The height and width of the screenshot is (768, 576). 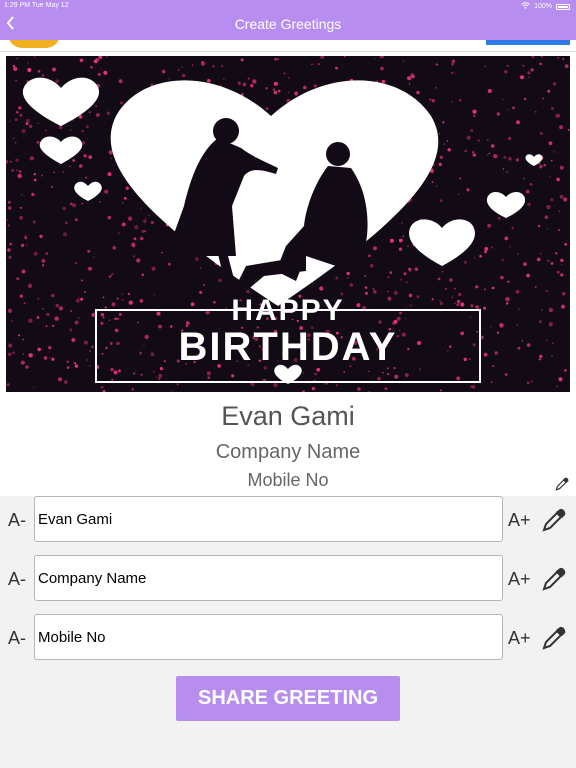 What do you see at coordinates (268, 637) in the screenshot?
I see `mobile-input` at bounding box center [268, 637].